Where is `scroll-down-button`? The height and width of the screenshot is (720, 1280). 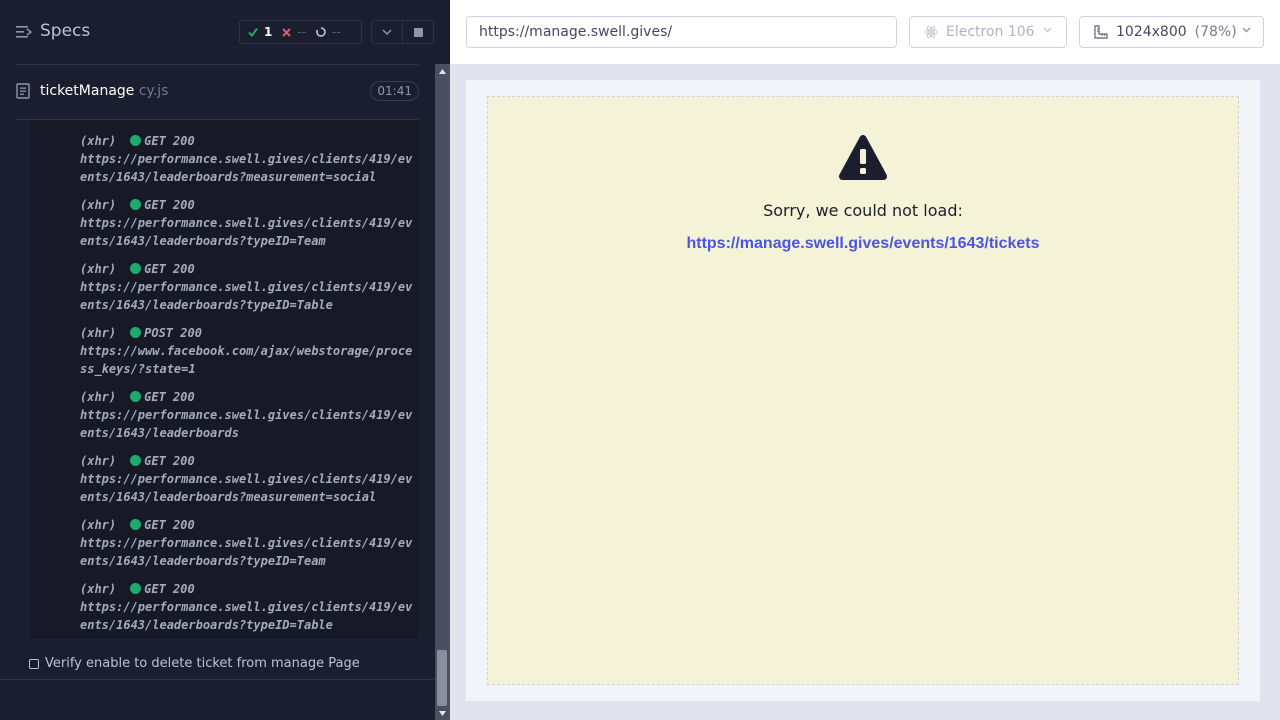 scroll-down-button is located at coordinates (442, 713).